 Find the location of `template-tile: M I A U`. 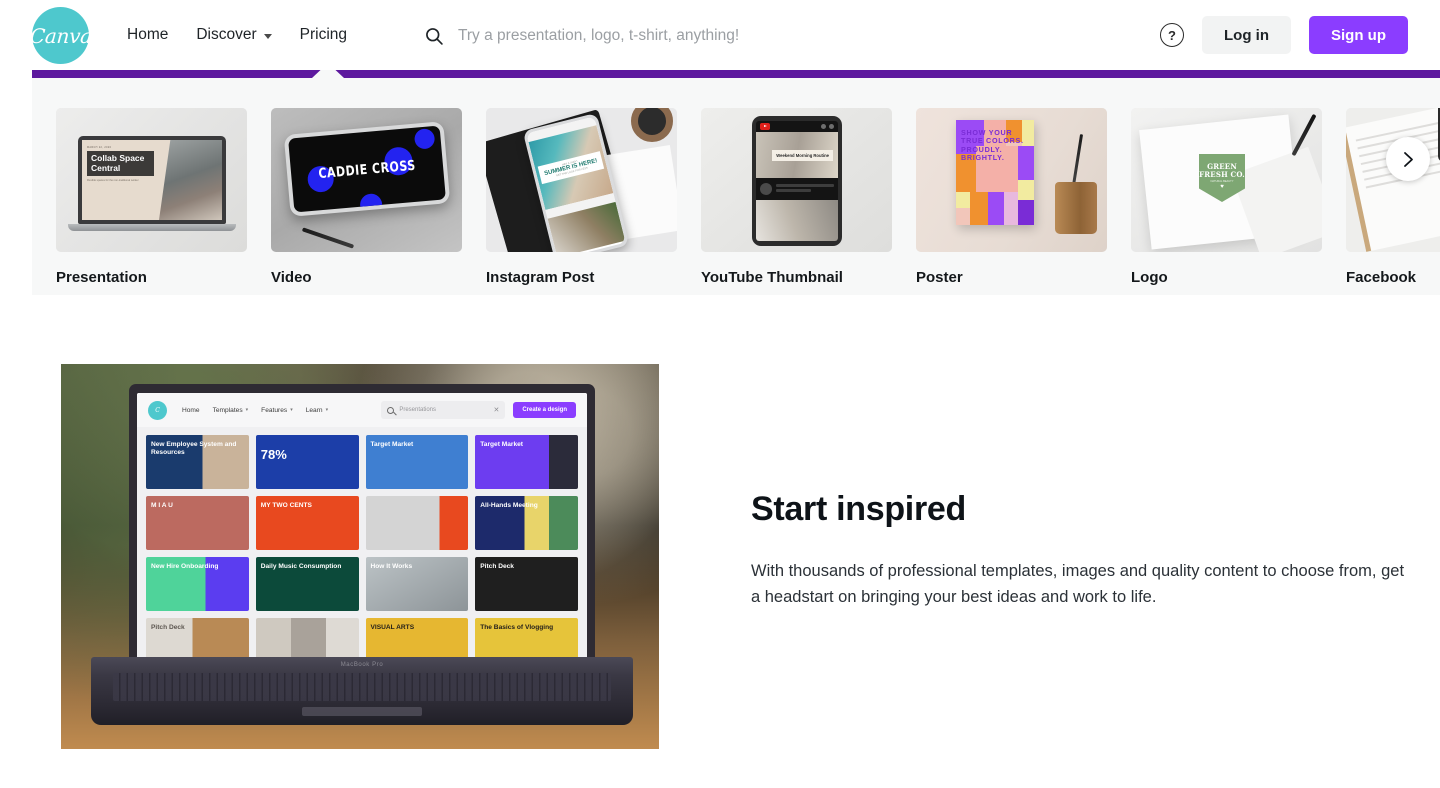

template-tile: M I A U is located at coordinates (197, 523).